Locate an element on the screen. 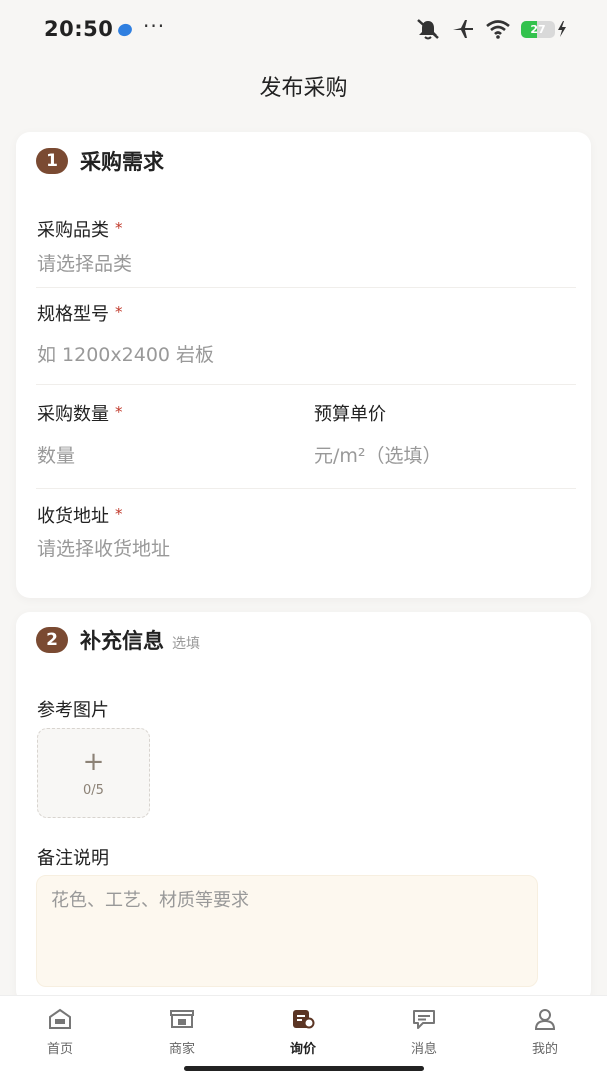 Image resolution: width=607 pixels, height=1080 pixels. quantity-label: 采购数量 * is located at coordinates (80, 413).